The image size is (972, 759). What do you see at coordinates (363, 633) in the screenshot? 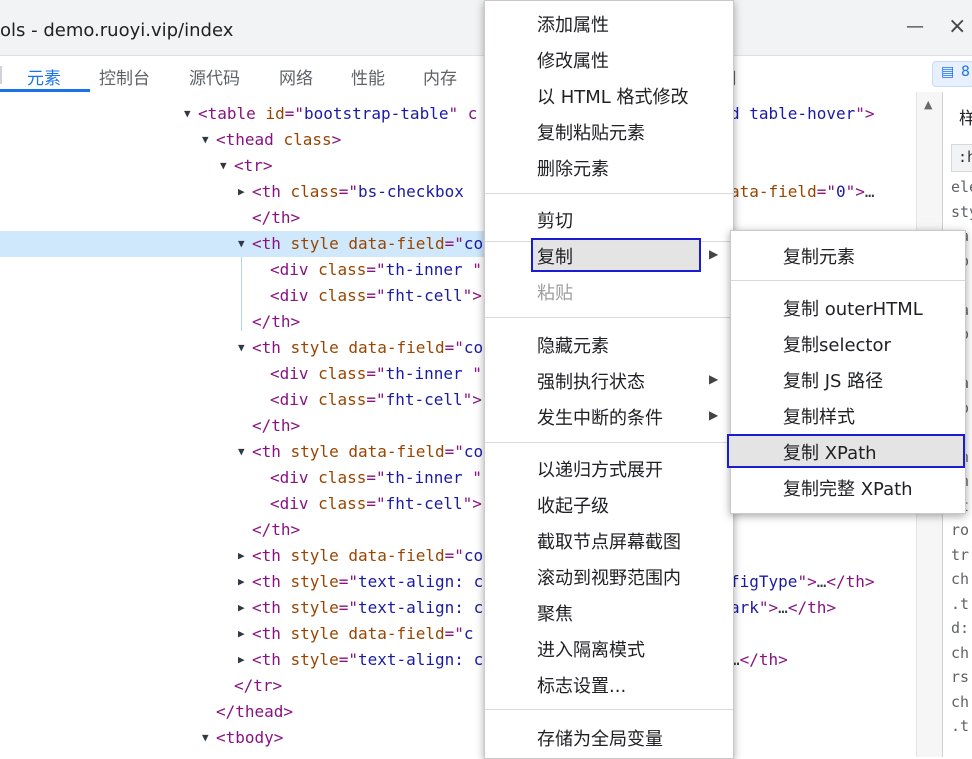
I see `dom-node-markup: <th style data-field="c` at bounding box center [363, 633].